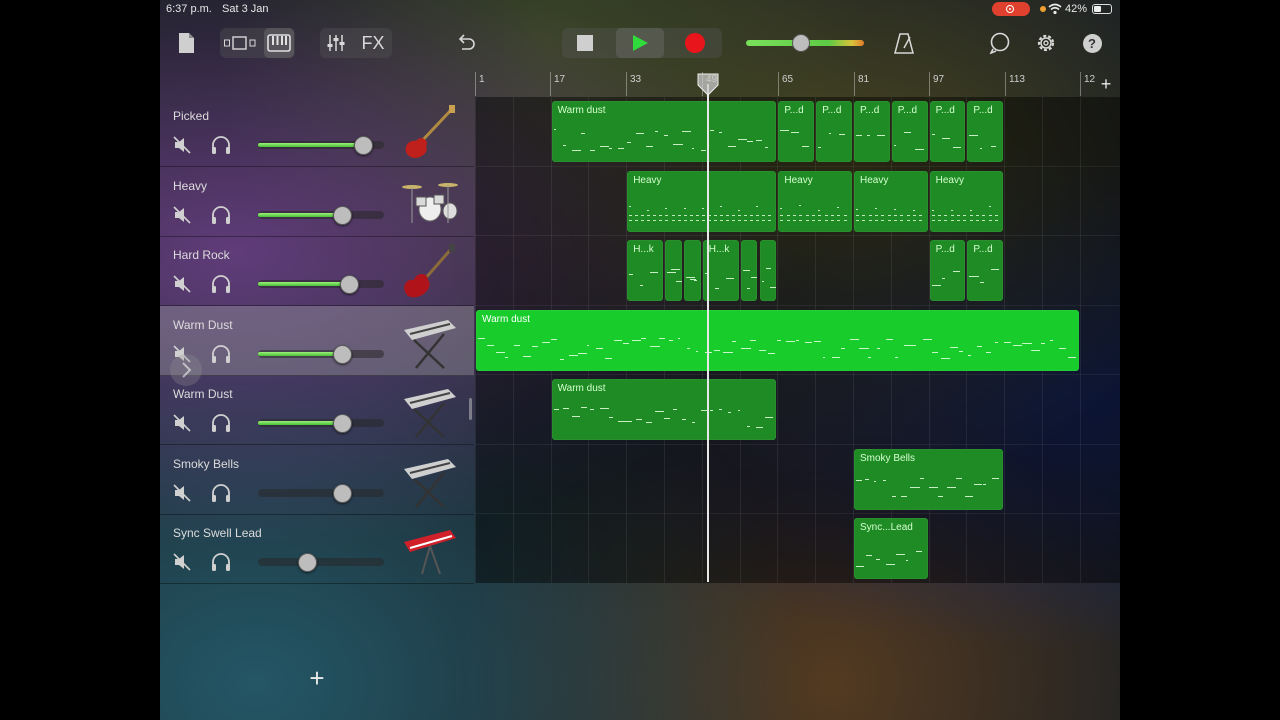 This screenshot has height=720, width=1280. I want to click on my-songs-button, so click(186, 43).